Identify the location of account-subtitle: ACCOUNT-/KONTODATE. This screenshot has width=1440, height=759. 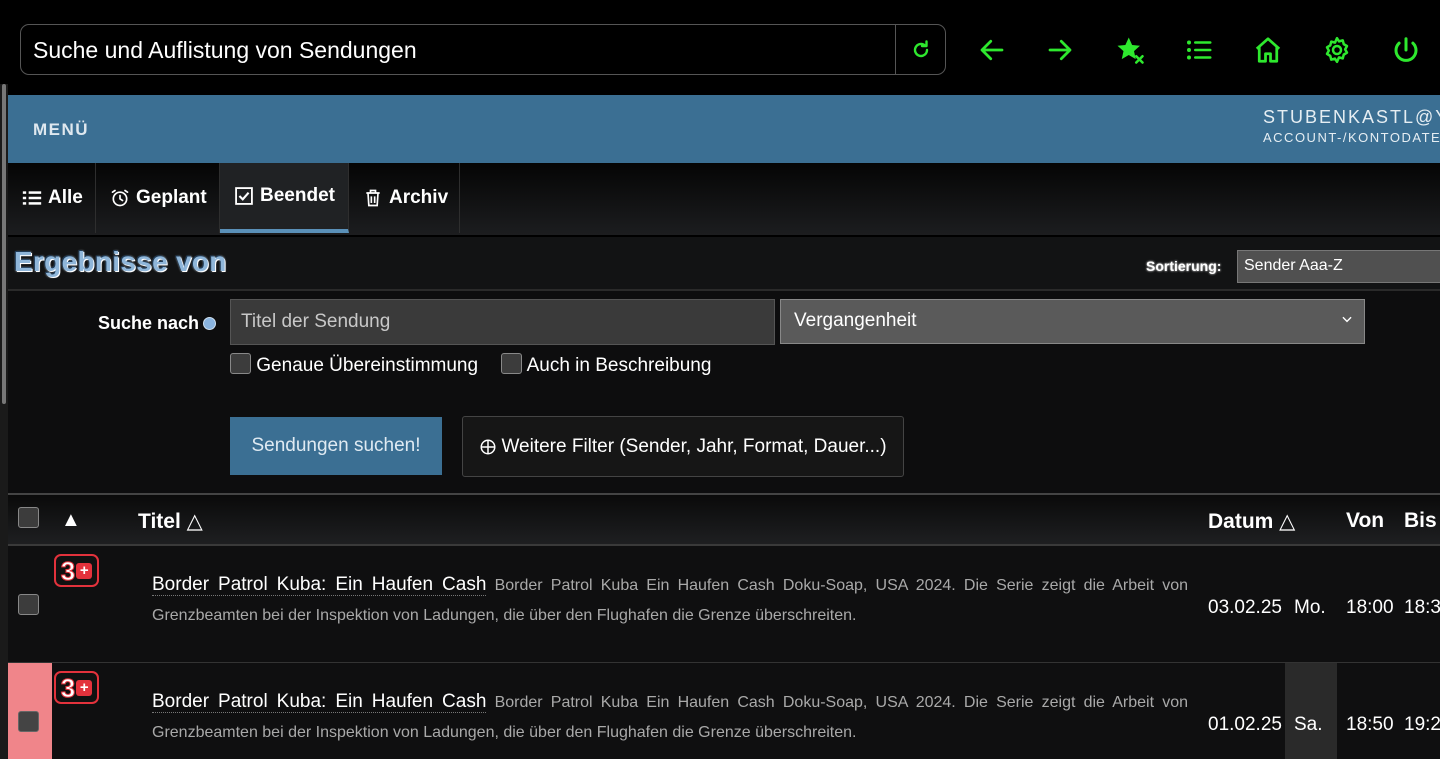
(1351, 137).